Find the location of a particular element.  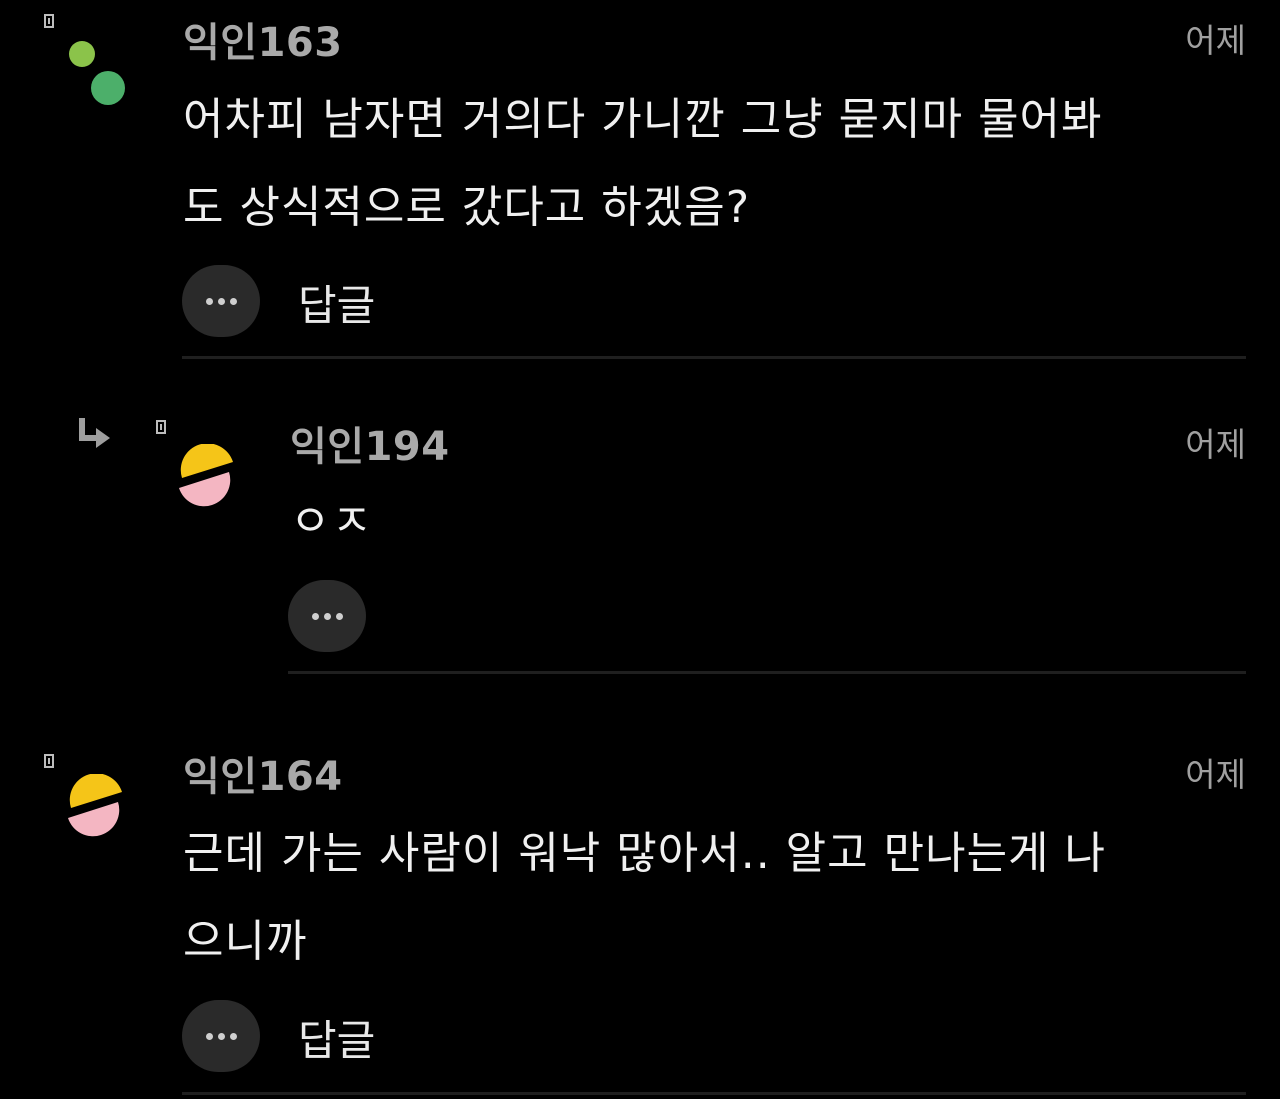

nickname: 익인194 is located at coordinates (370, 447).